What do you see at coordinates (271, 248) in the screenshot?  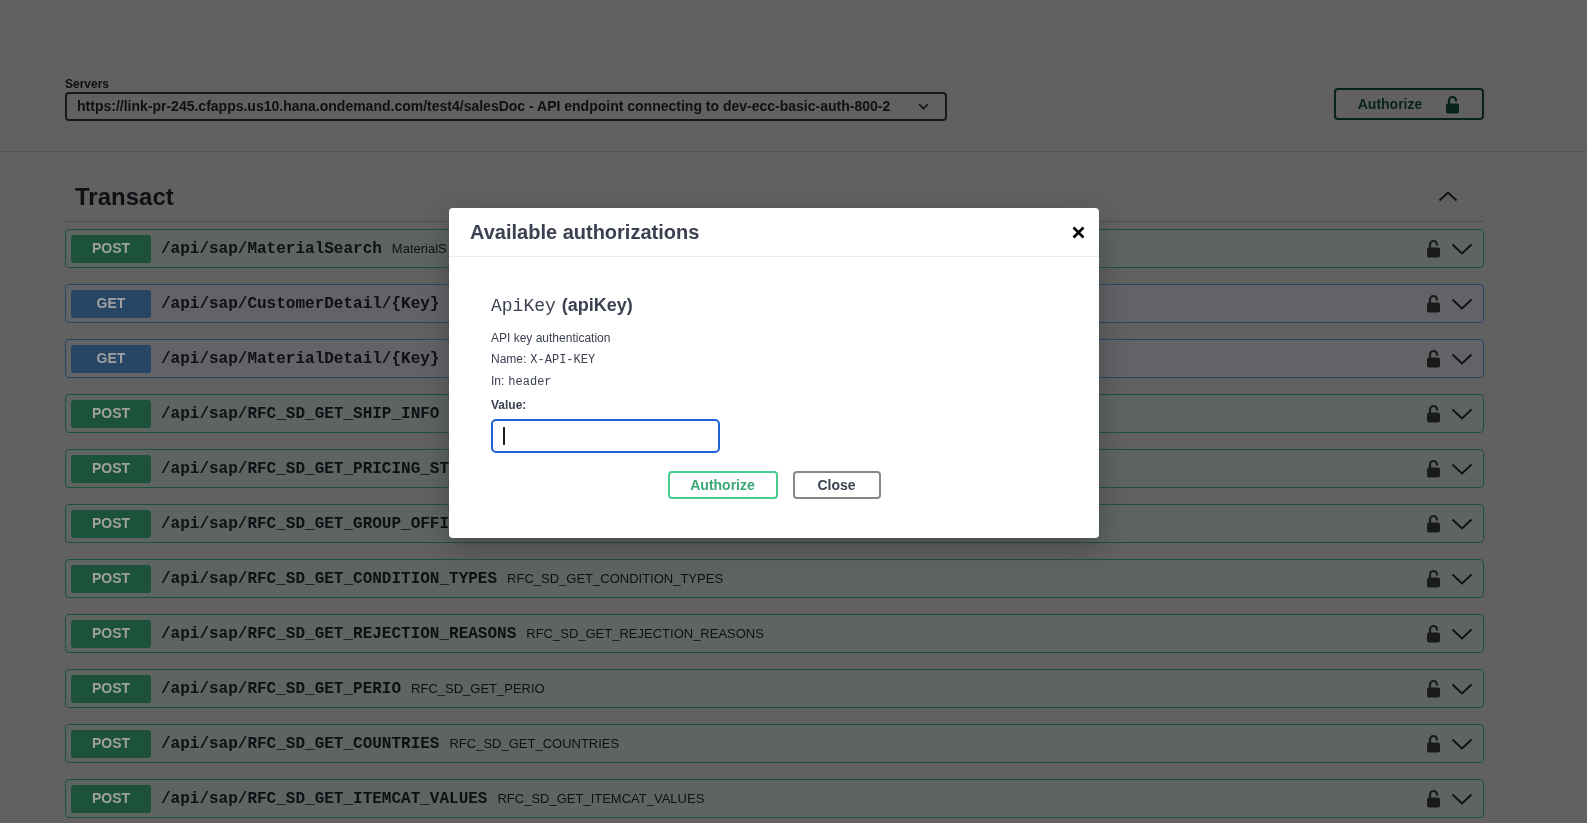 I see `endpoint-path: /api/sap/MaterialSearch` at bounding box center [271, 248].